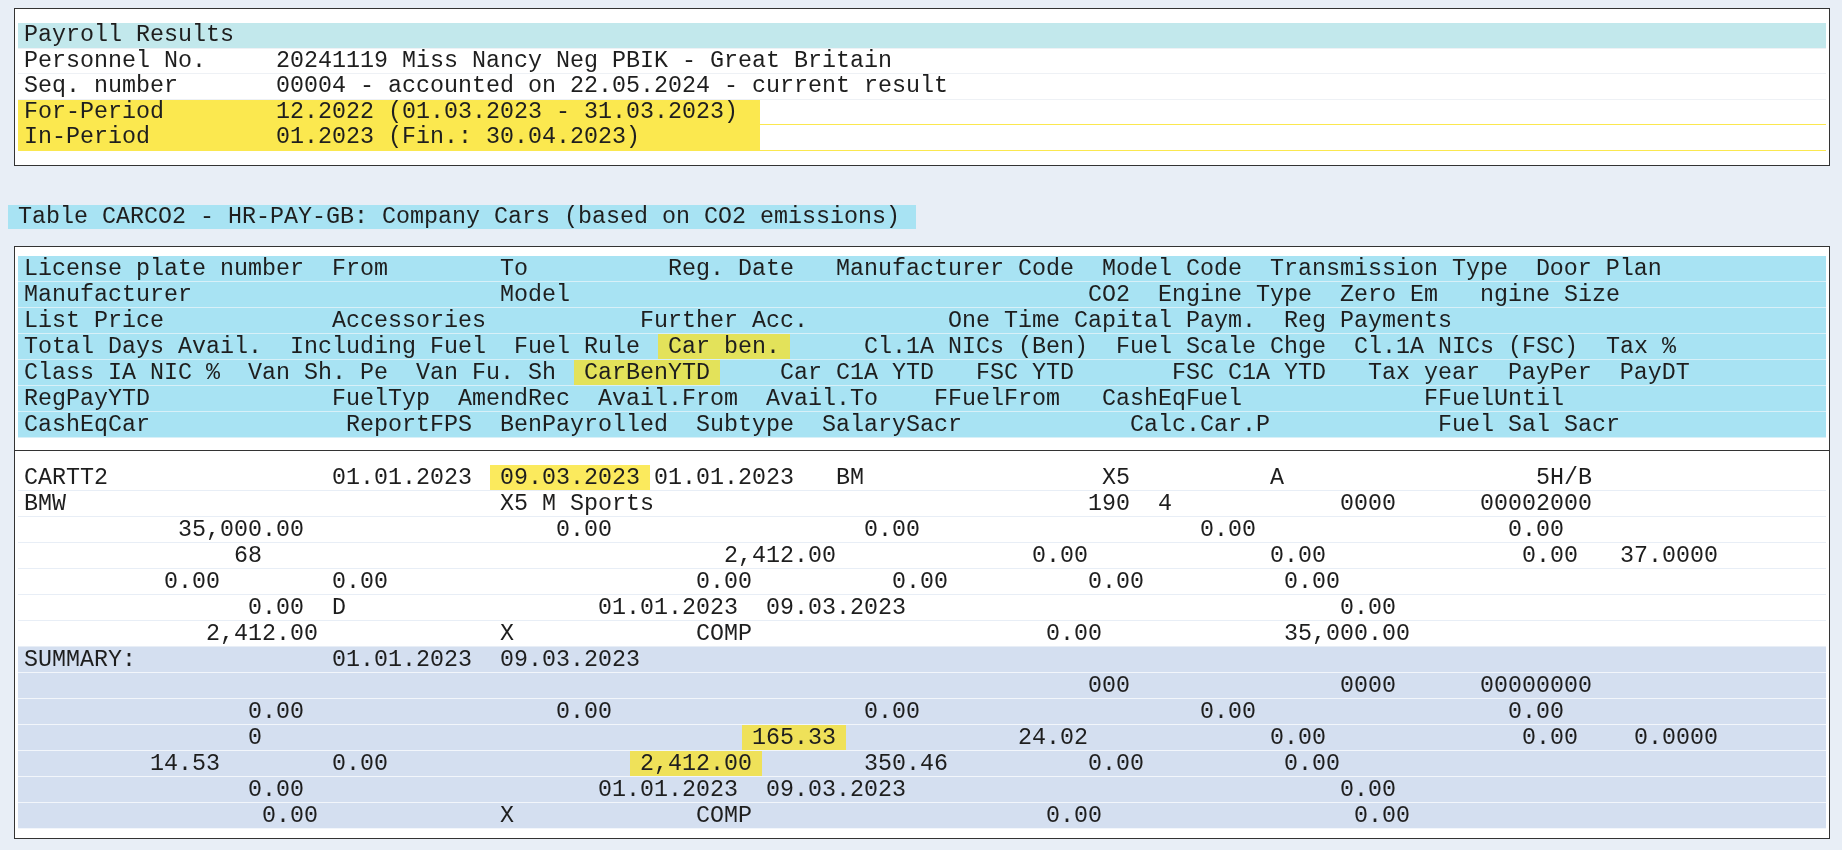 The height and width of the screenshot is (850, 1842). Describe the element at coordinates (1423, 373) in the screenshot. I see `column-header: Tax year` at that location.